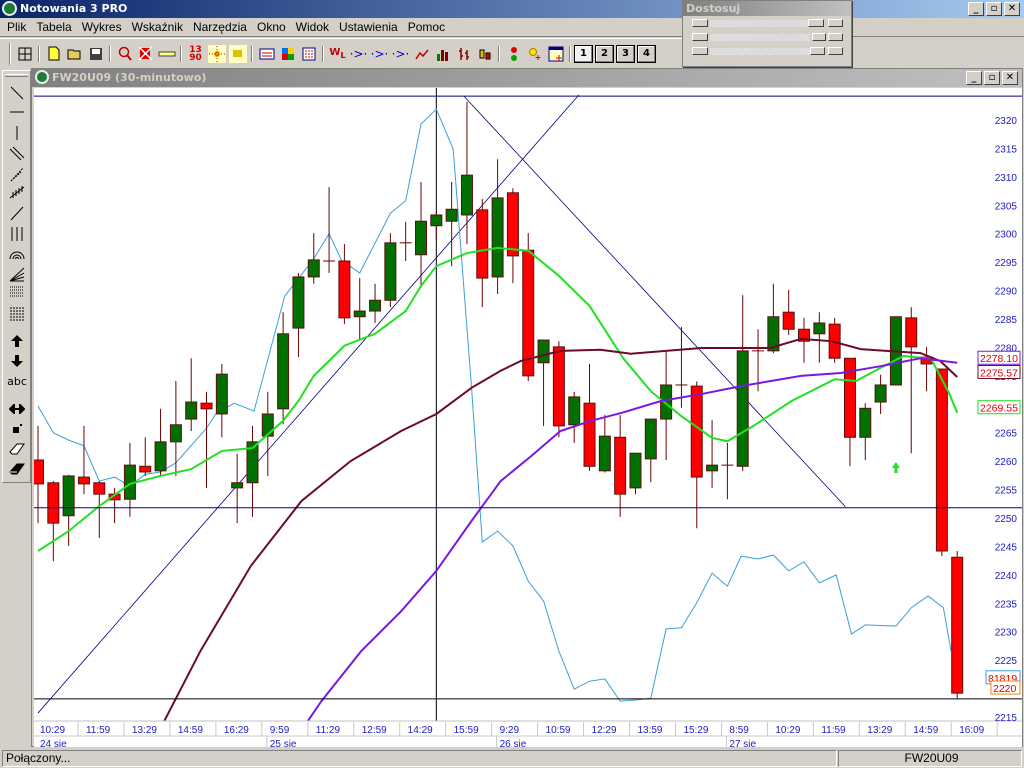 The height and width of the screenshot is (768, 1024). I want to click on add-window-icon, so click(555, 54).